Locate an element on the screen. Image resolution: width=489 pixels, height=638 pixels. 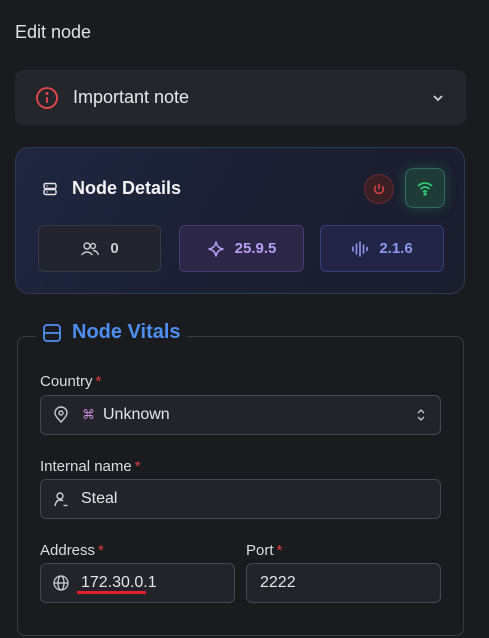
page-title: Edit node is located at coordinates (53, 32).